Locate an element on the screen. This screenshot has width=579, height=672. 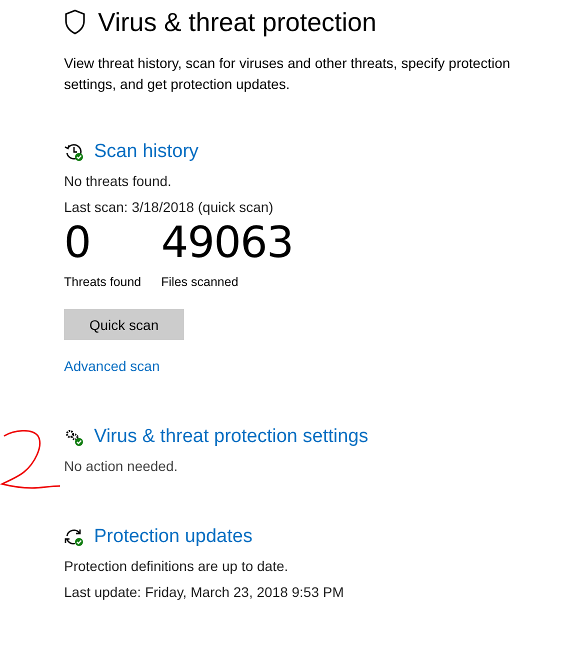
stat-value: 49063 is located at coordinates (227, 243).